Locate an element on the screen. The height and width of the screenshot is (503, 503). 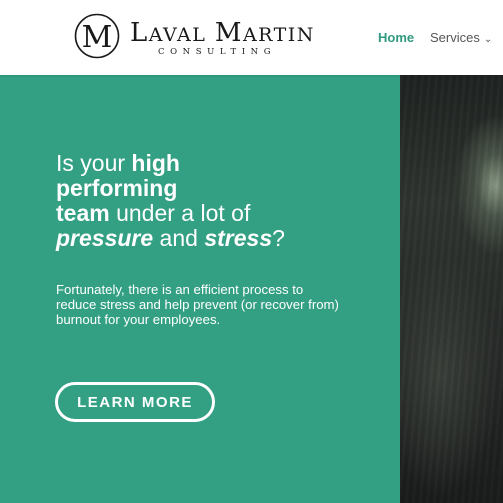
nav-item-services-label: Services is located at coordinates (455, 37).